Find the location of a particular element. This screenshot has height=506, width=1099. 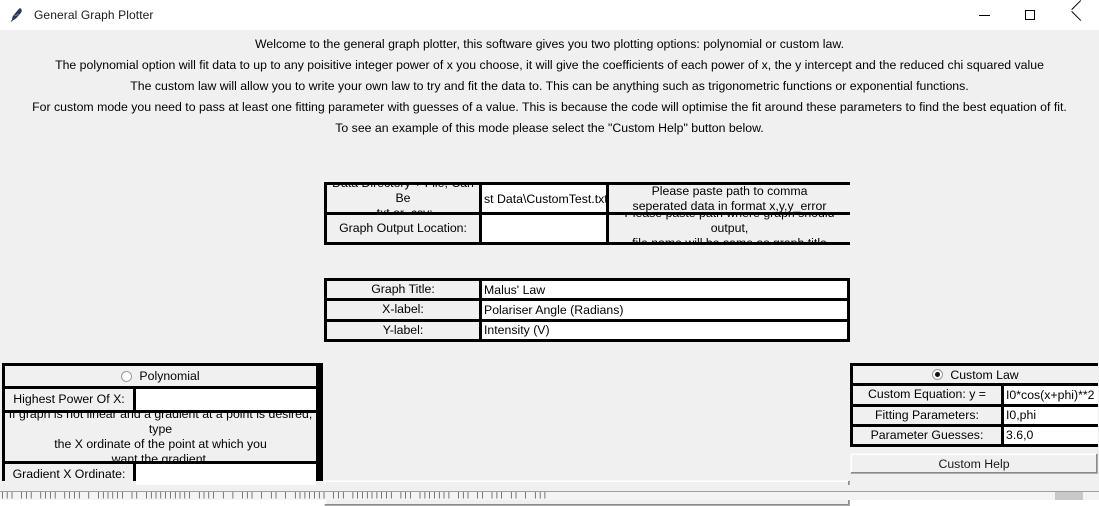

parameter-guesses-input: 3.6,0 is located at coordinates (1051, 435).